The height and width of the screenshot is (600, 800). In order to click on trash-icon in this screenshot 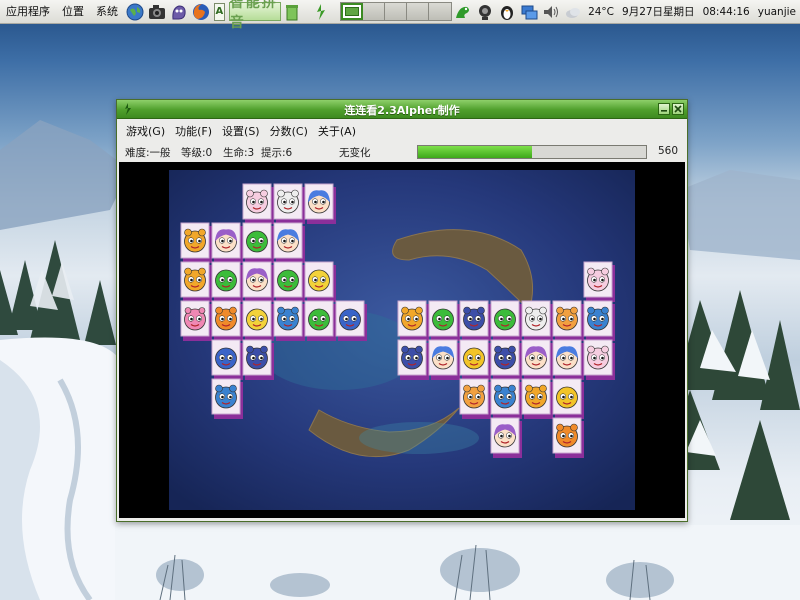, I will do `click(292, 12)`.